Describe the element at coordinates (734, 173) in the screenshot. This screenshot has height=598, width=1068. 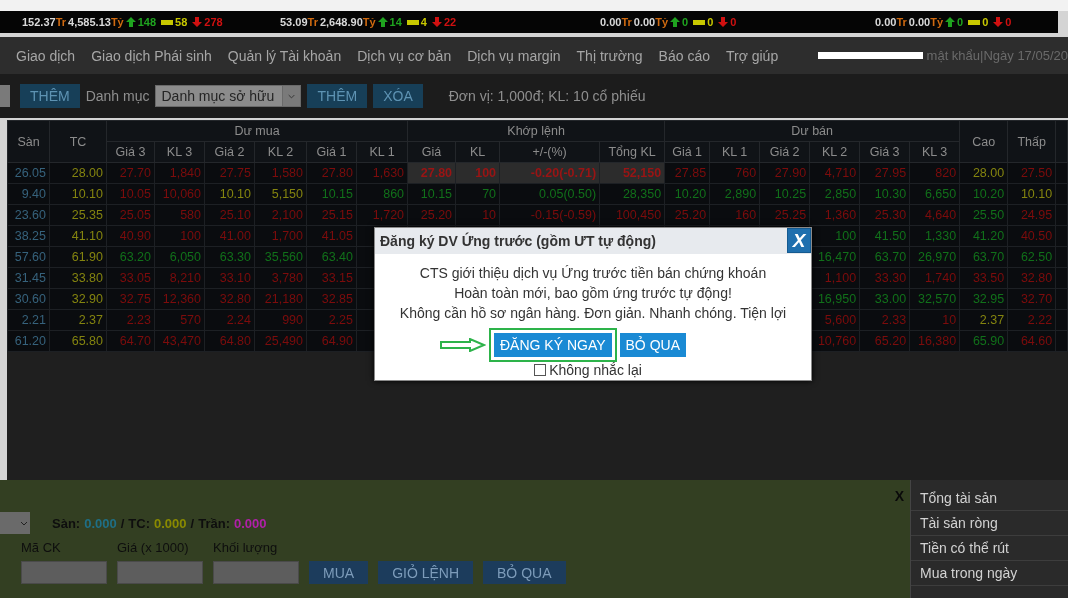
I see `table-cell: 760` at that location.